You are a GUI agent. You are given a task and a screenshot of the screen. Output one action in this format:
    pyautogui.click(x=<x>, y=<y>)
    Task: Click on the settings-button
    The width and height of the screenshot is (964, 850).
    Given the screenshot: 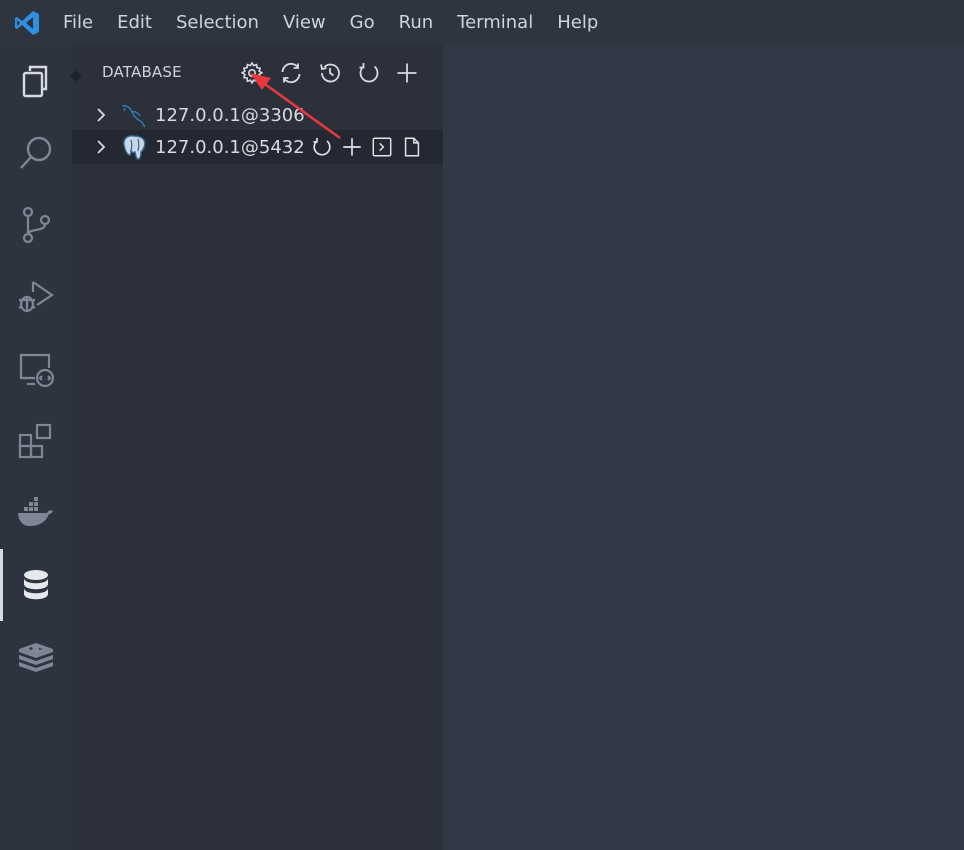 What is the action you would take?
    pyautogui.click(x=252, y=73)
    